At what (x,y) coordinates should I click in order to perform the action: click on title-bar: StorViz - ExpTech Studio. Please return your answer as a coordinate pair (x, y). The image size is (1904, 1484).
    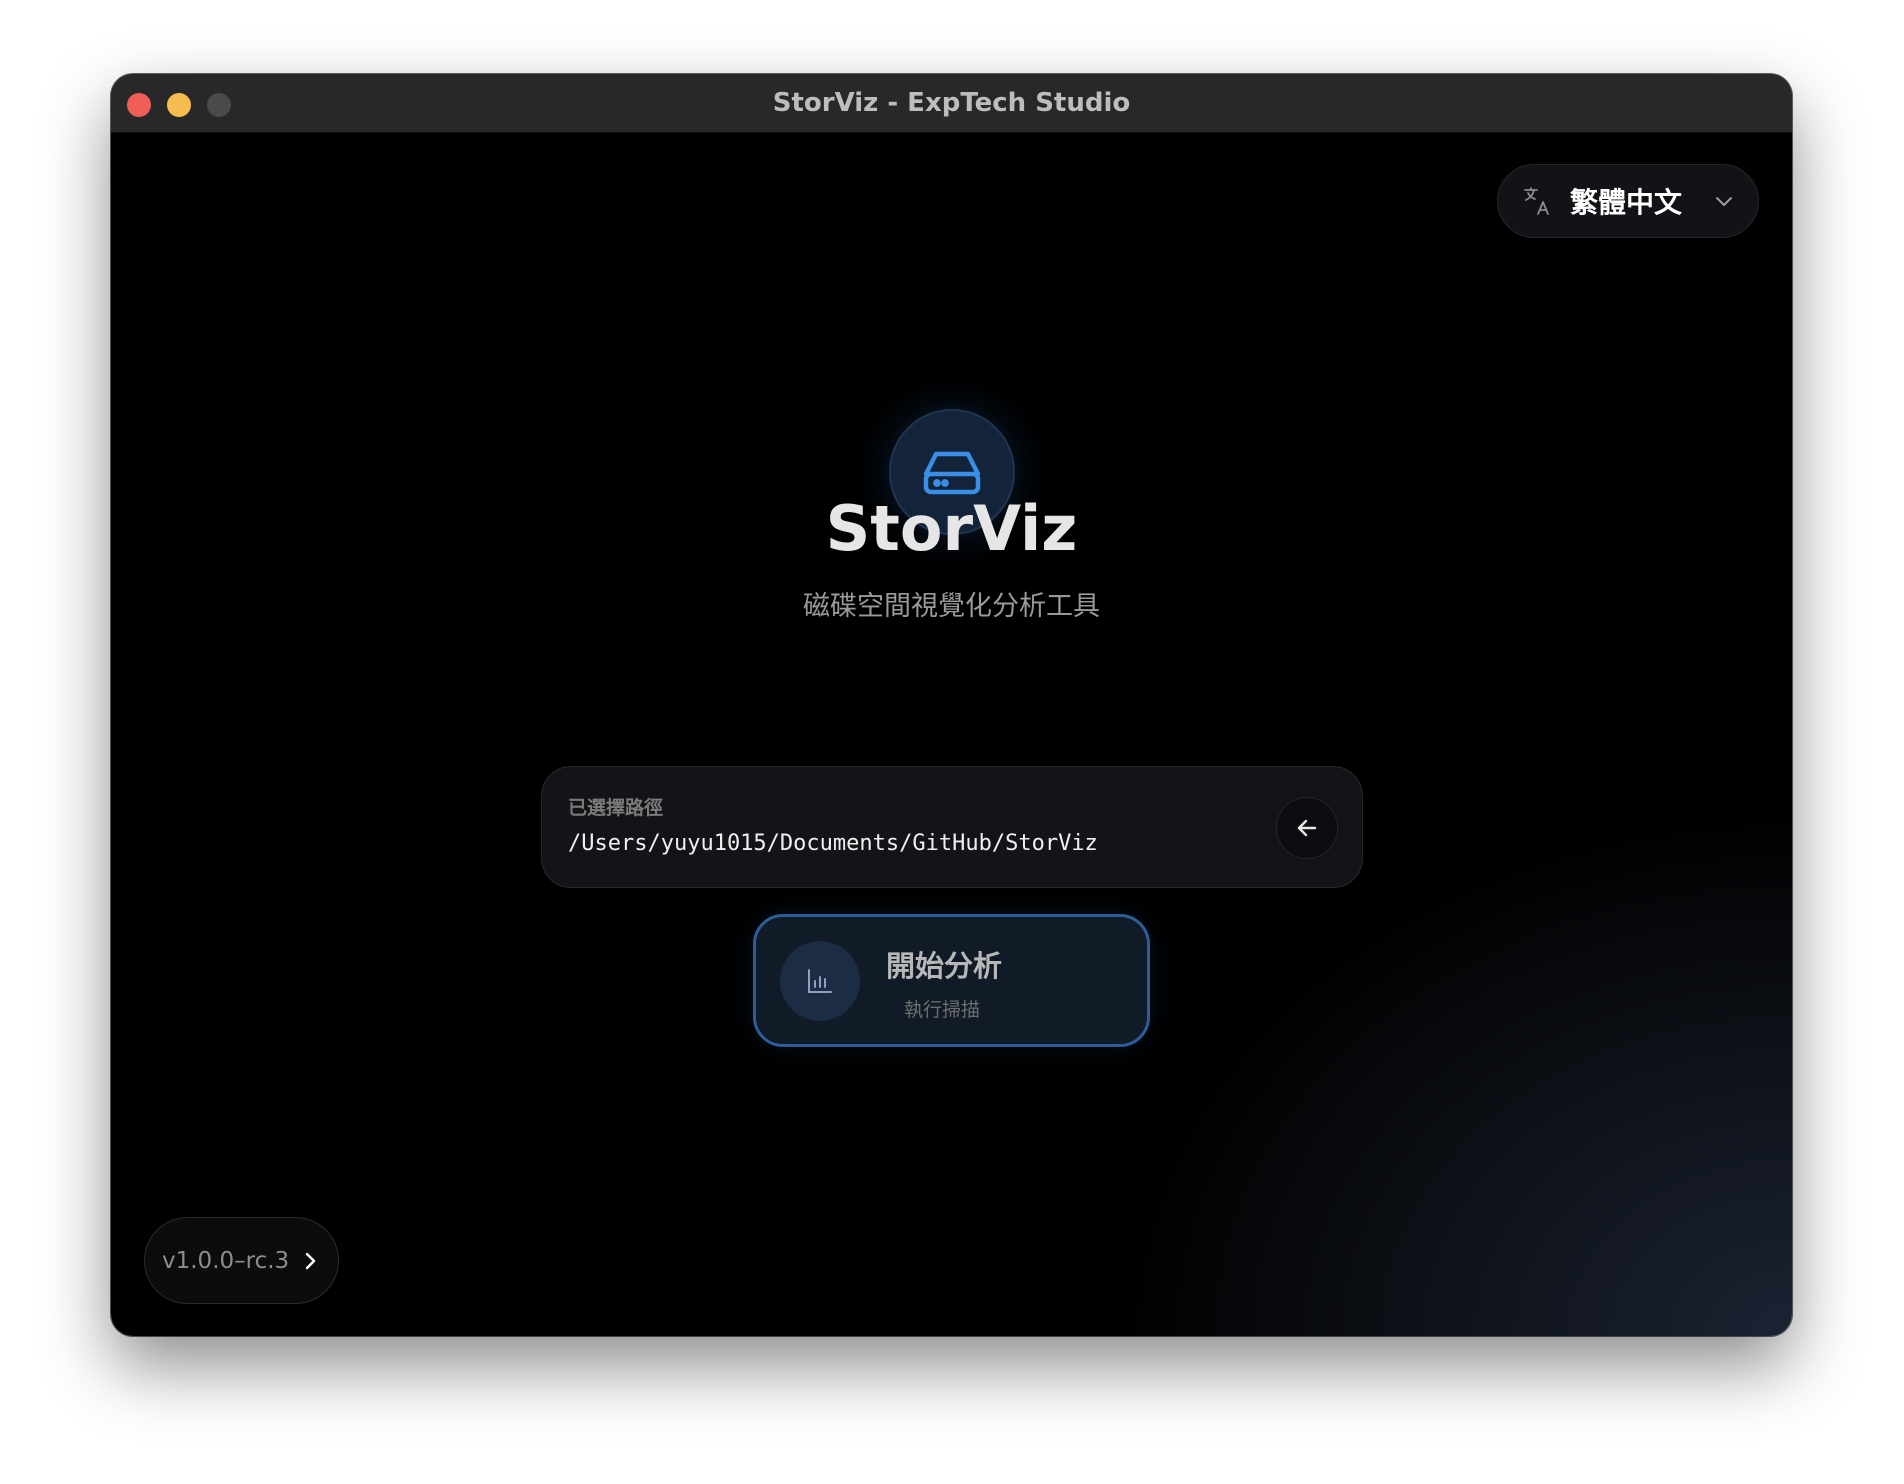
    Looking at the image, I should click on (951, 103).